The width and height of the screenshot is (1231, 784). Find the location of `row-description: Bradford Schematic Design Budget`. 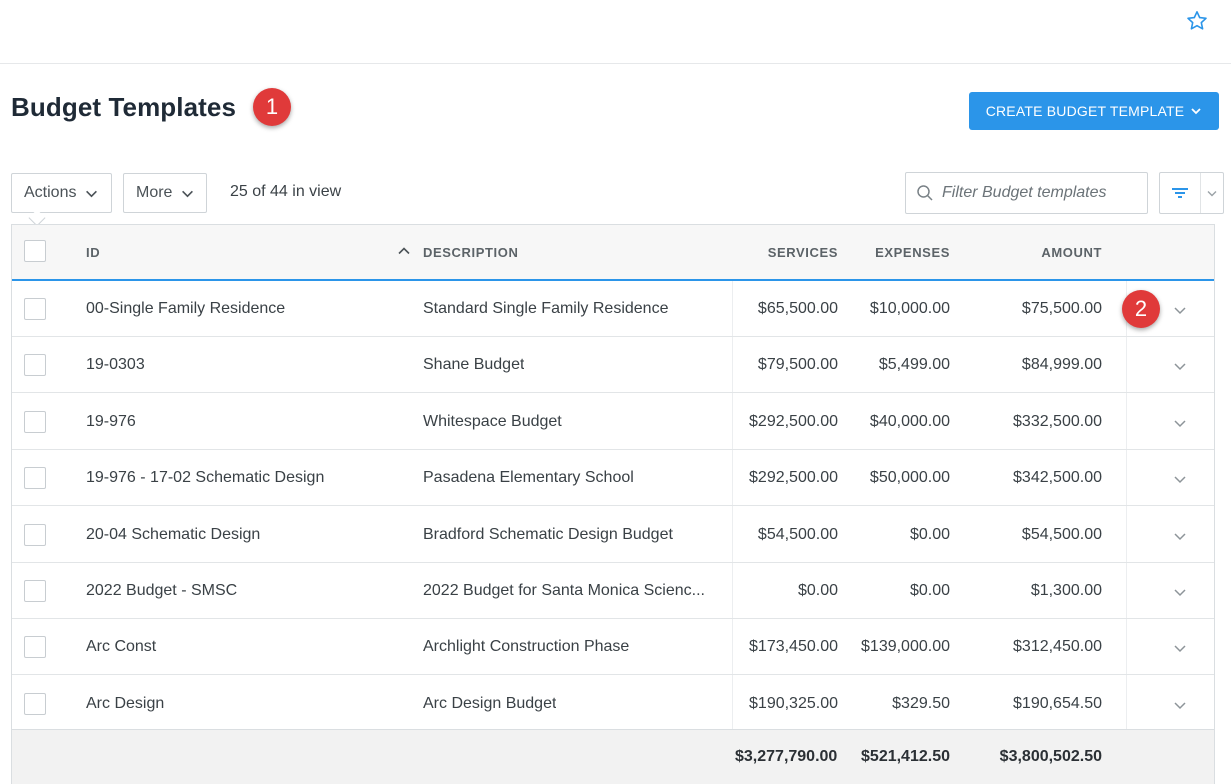

row-description: Bradford Schematic Design Budget is located at coordinates (548, 534).